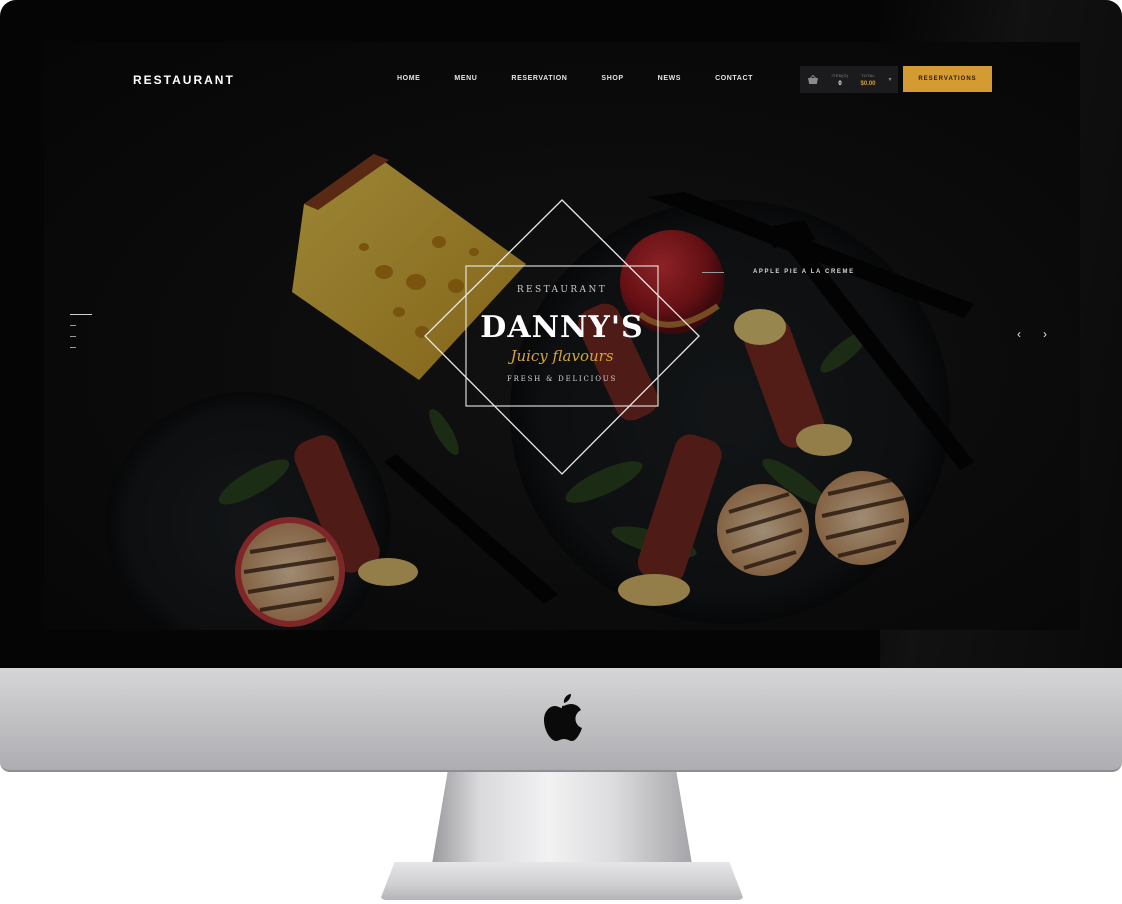 Image resolution: width=1122 pixels, height=904 pixels. What do you see at coordinates (868, 75) in the screenshot?
I see `cart-total-label: TOTAL` at bounding box center [868, 75].